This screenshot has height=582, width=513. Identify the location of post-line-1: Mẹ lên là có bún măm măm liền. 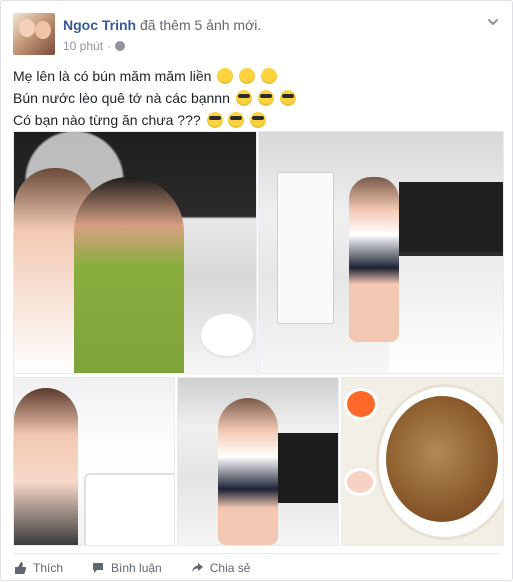
(253, 76).